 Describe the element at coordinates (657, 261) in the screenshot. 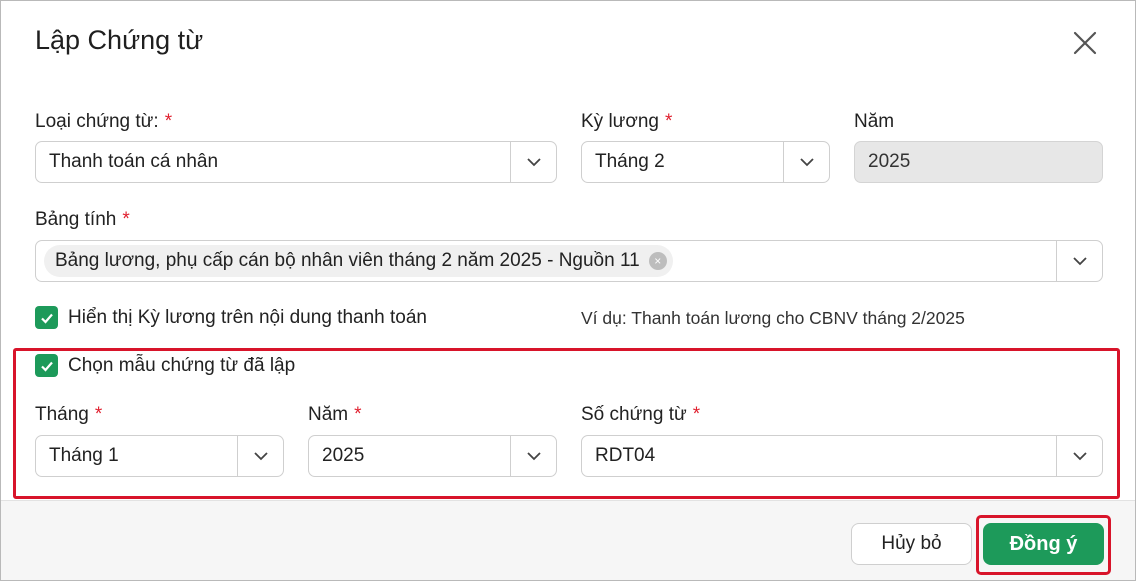

I see `remove-tag-icon: ×` at that location.